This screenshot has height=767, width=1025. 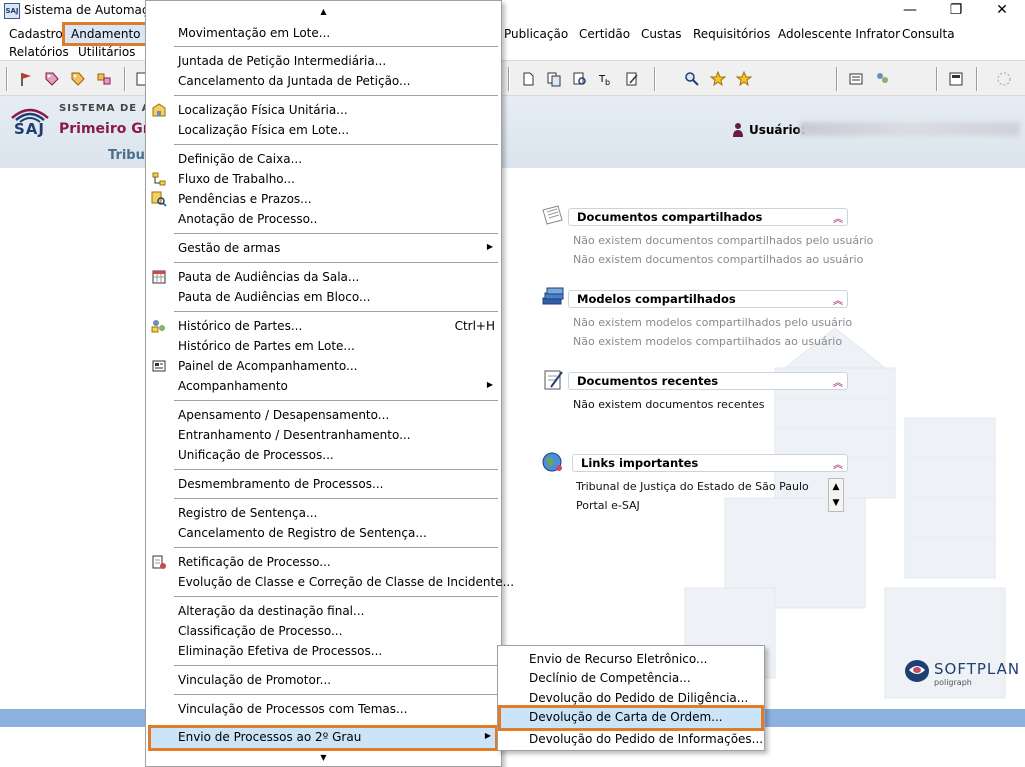 What do you see at coordinates (323, 219) in the screenshot?
I see `menu-item-anotacao-processo: Anotação de Processo..` at bounding box center [323, 219].